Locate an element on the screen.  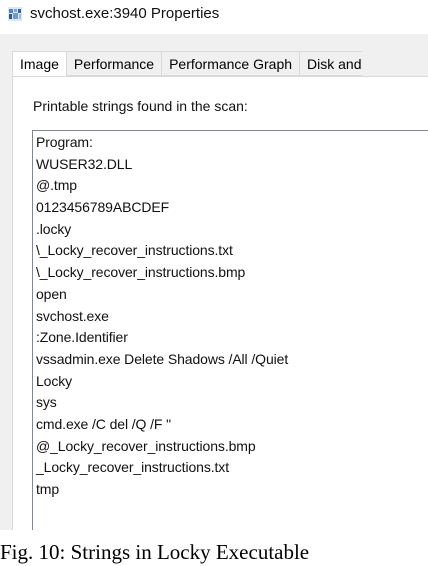
string-item: _Locky_recover_instructions.txt is located at coordinates (230, 468).